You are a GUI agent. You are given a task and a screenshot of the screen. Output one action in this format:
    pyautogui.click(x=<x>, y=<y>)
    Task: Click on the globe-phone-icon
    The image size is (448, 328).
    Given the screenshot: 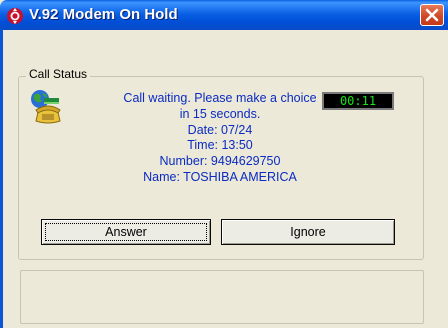 What is the action you would take?
    pyautogui.click(x=46, y=107)
    